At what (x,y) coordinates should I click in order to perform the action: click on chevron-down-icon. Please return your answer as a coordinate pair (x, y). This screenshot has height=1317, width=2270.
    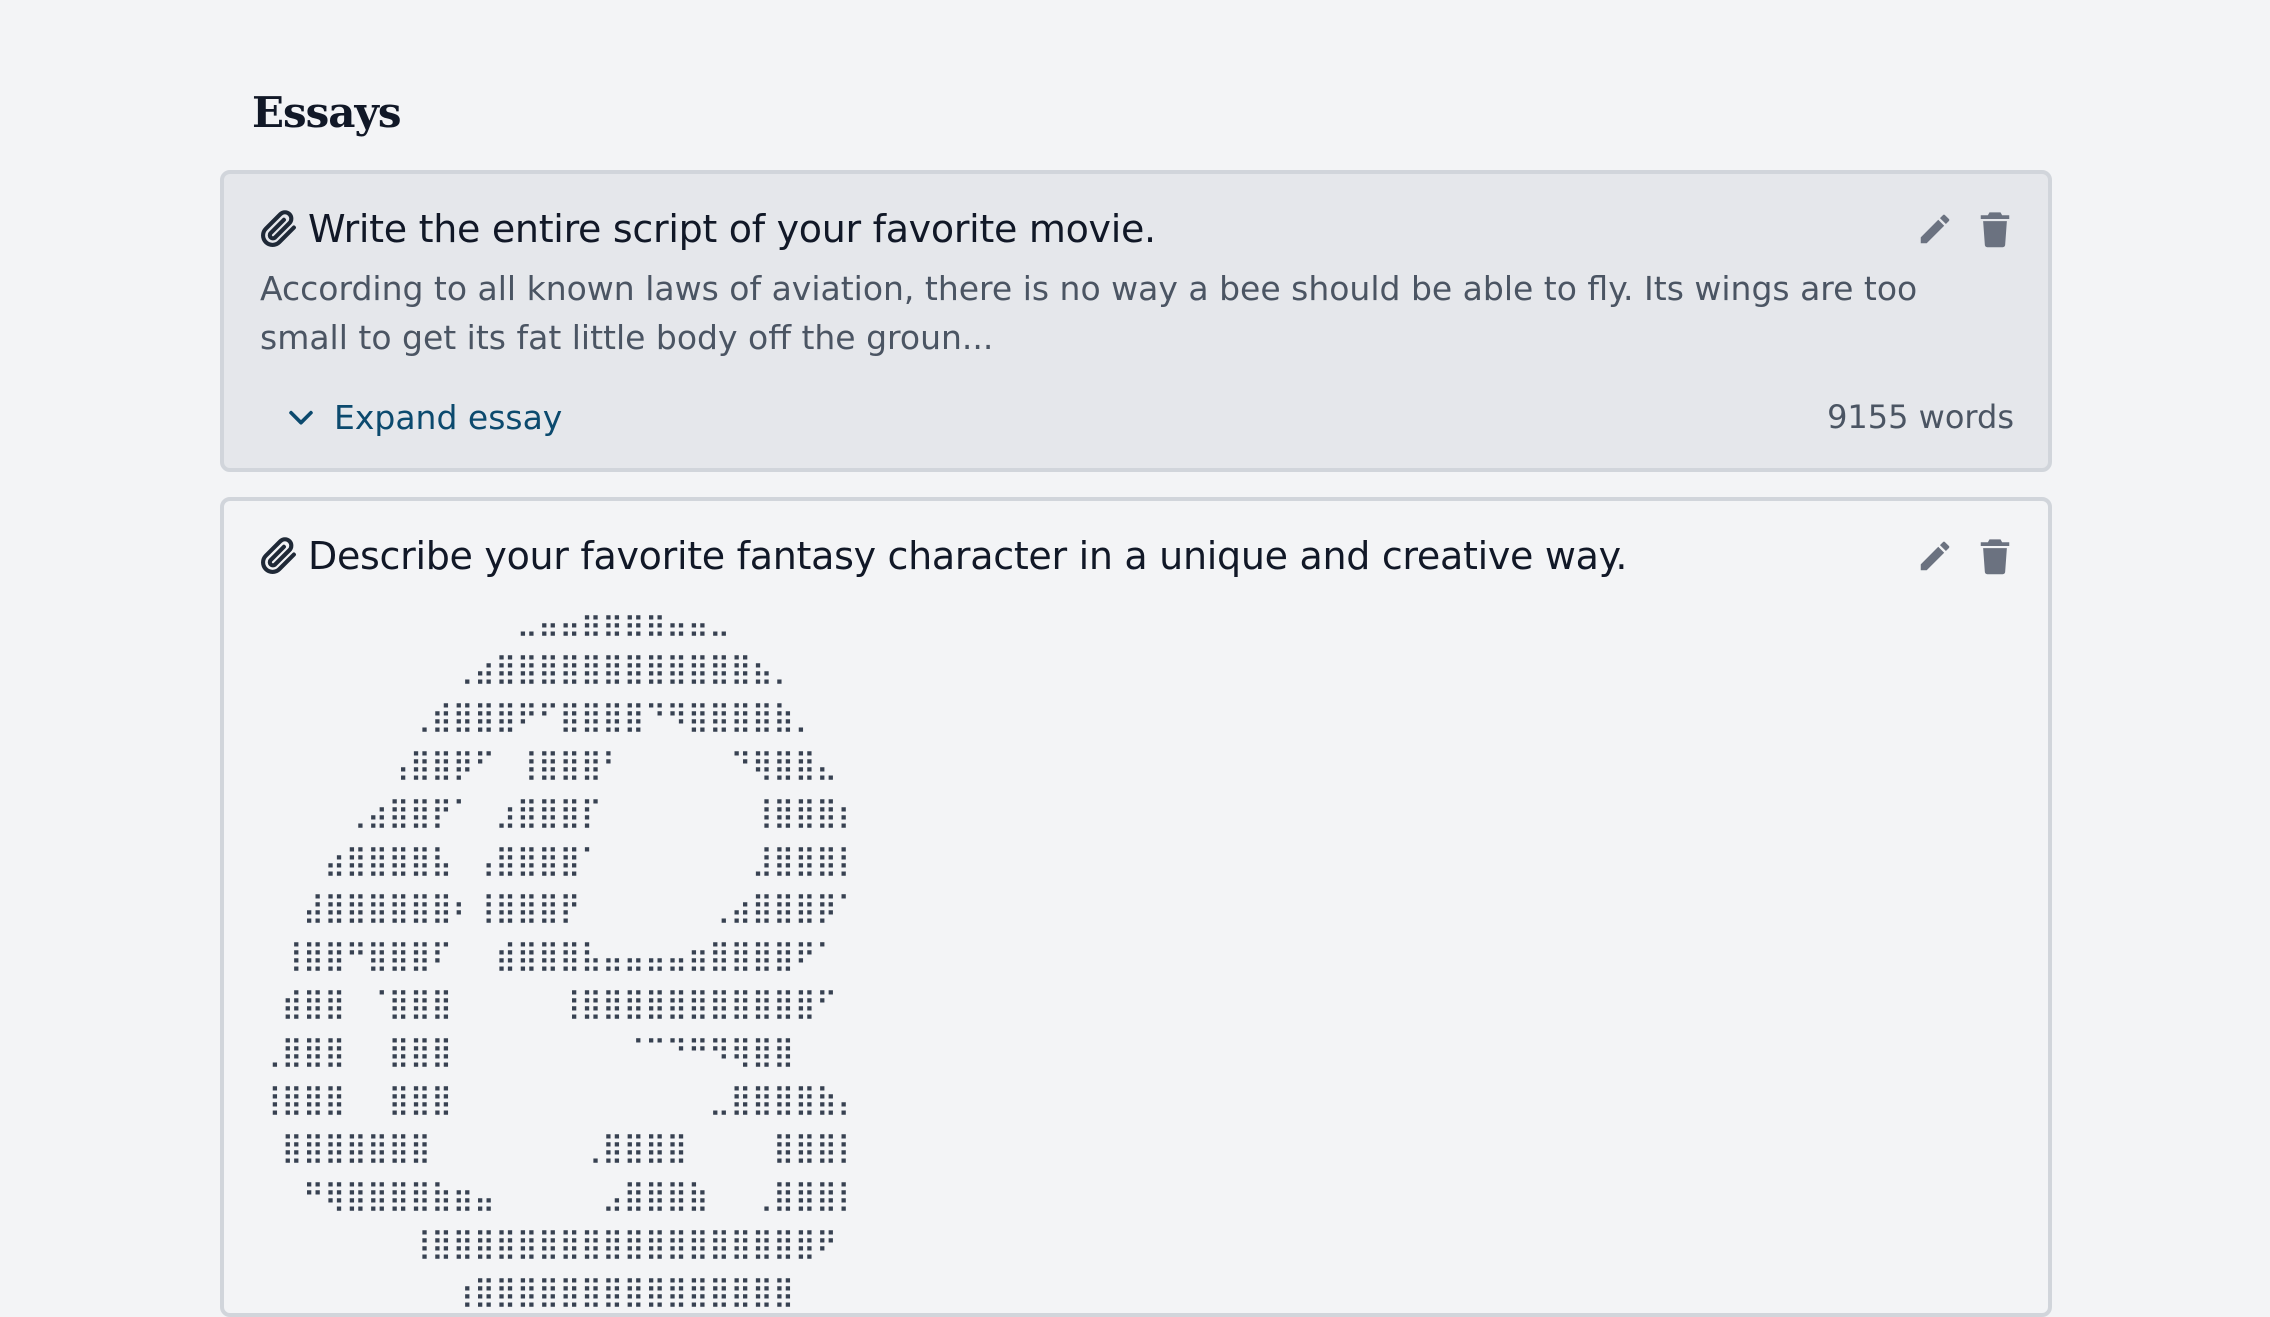
    Looking at the image, I should click on (301, 417).